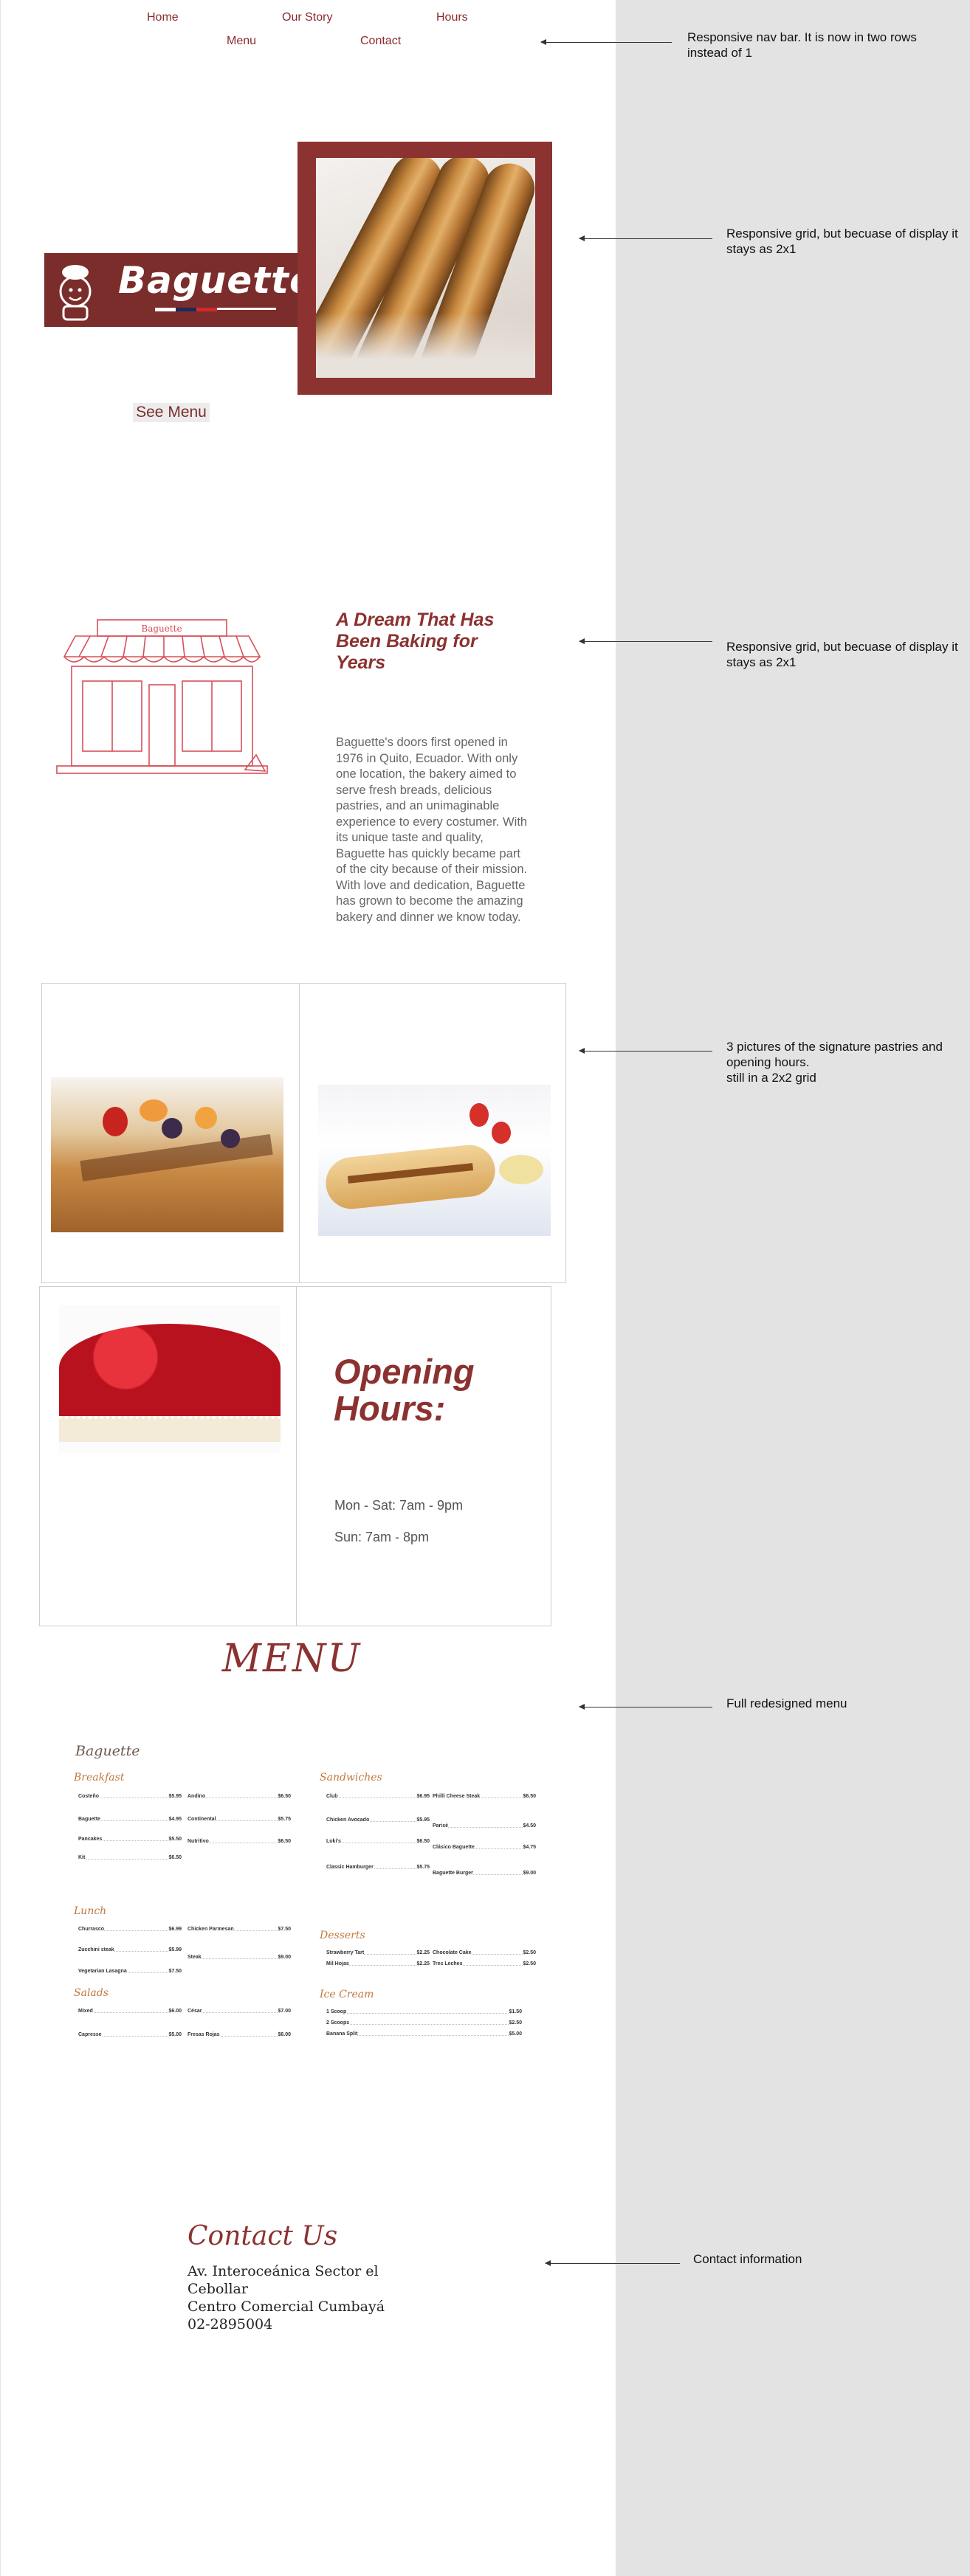  I want to click on story-title: A Dream That Has Been Baking for Years, so click(416, 642).